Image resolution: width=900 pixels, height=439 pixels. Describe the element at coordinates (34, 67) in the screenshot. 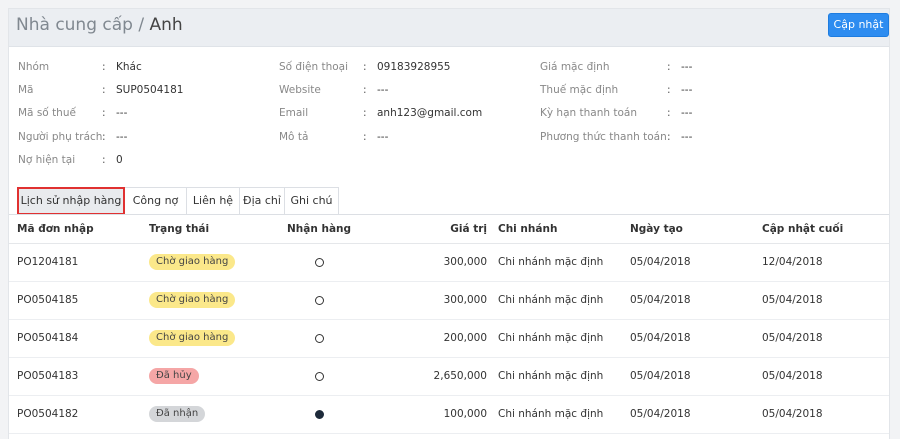

I see `info-label: Nhóm` at that location.